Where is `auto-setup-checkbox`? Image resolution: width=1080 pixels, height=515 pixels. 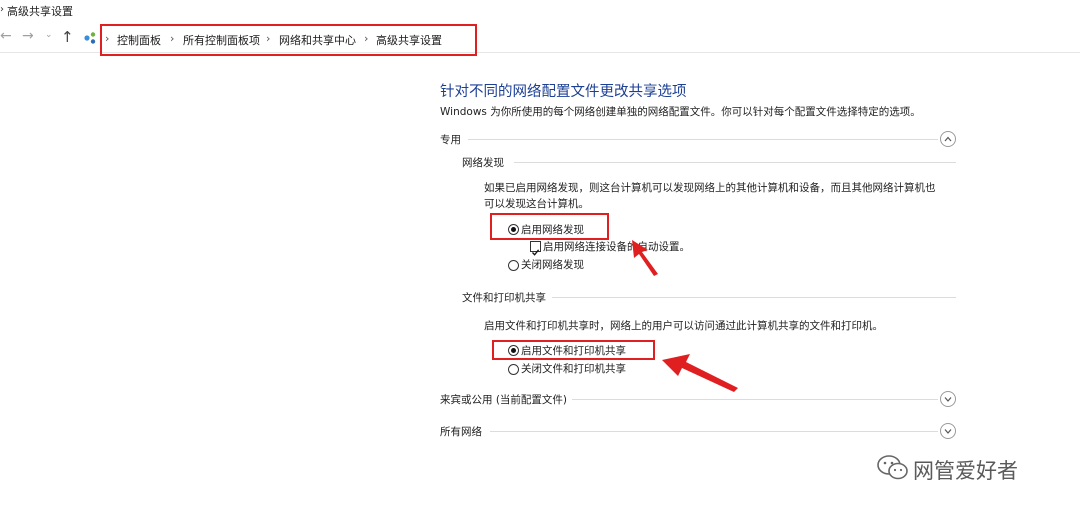
auto-setup-checkbox is located at coordinates (535, 248).